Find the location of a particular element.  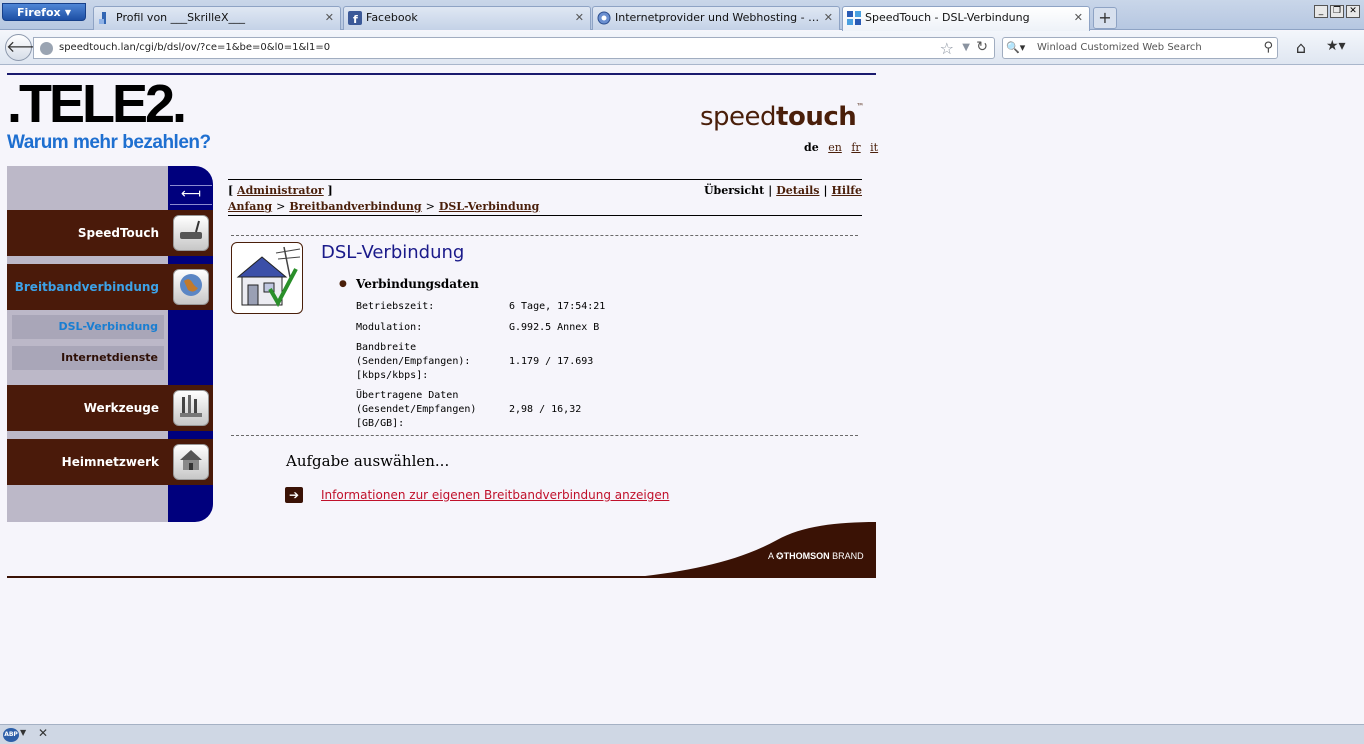

footer-wave is located at coordinates (751, 550).